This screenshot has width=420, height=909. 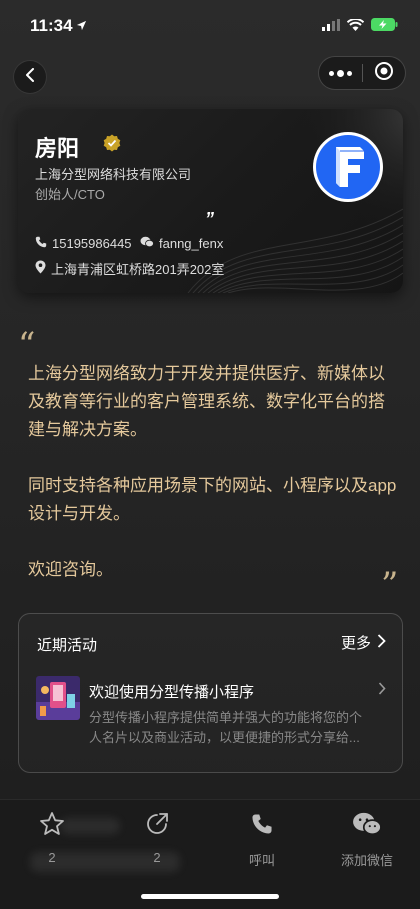 I want to click on close-button, so click(x=384, y=73).